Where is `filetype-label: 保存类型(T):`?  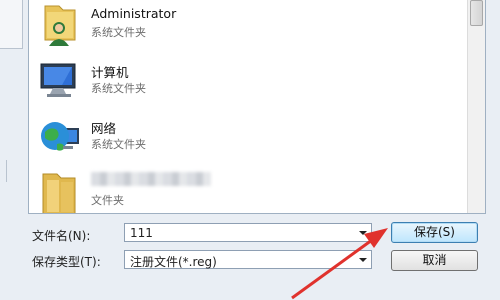
filetype-label: 保存类型(T): is located at coordinates (66, 262).